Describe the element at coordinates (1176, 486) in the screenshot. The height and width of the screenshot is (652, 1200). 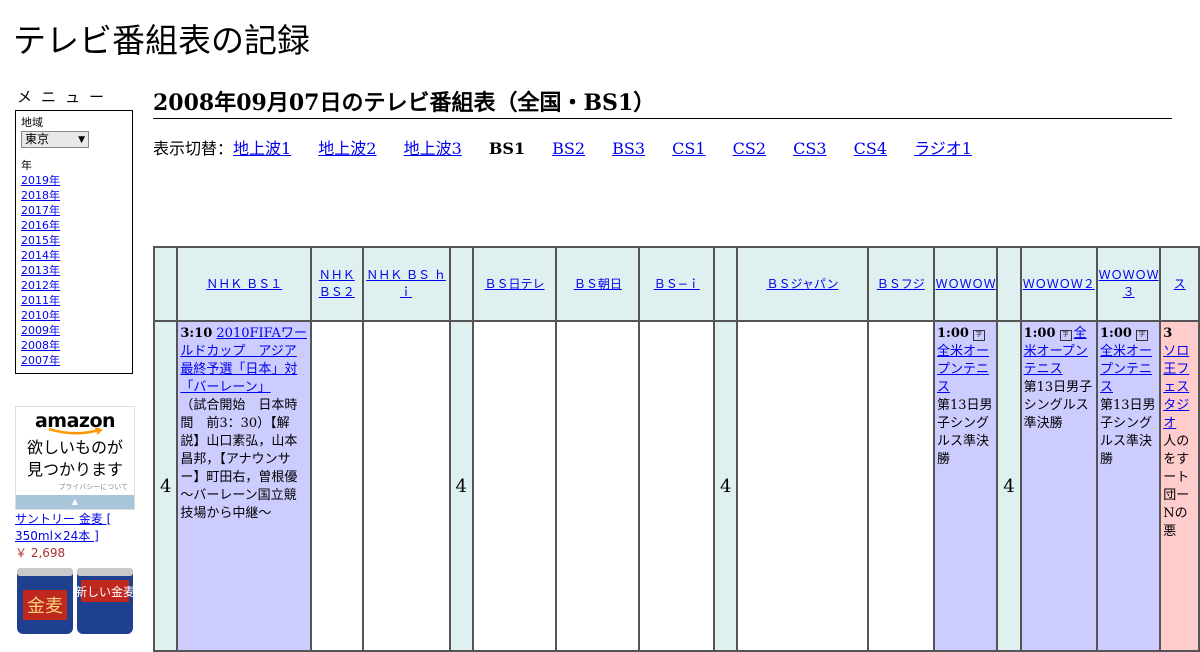
I see `program-description: 人のをすート団ーNの悪` at that location.